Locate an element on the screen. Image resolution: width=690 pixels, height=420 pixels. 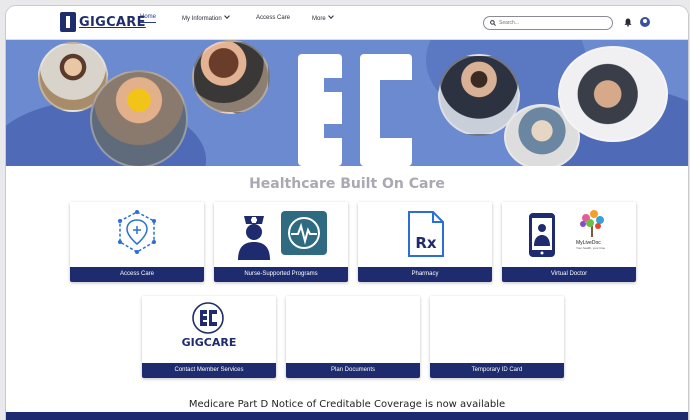
card-nurse-supported-programs: Nurse-Supported Programs is located at coordinates (281, 242).